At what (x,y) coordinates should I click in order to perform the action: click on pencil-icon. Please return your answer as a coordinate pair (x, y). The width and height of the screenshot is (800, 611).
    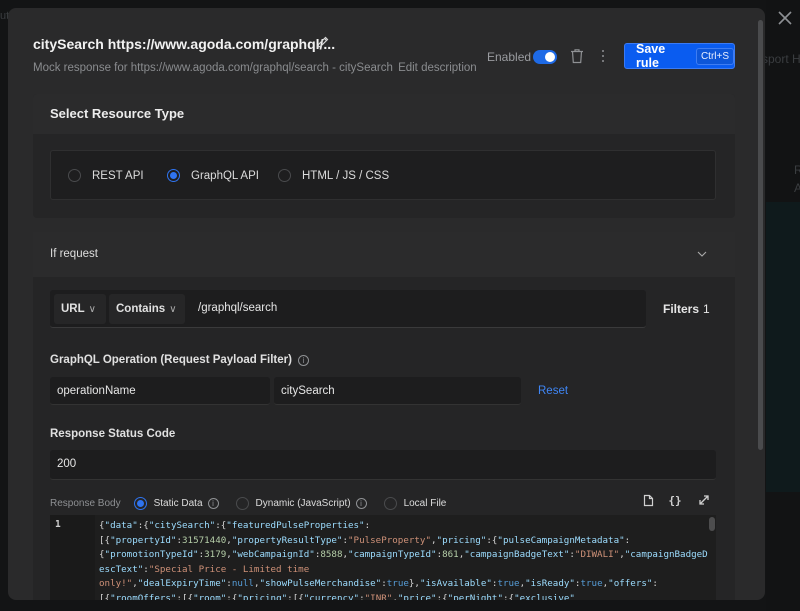
    Looking at the image, I should click on (323, 42).